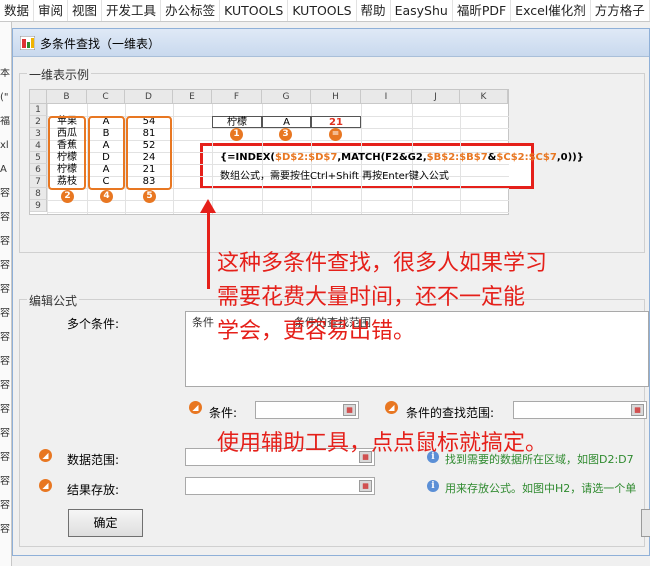 This screenshot has height=566, width=650. Describe the element at coordinates (85, 10) in the screenshot. I see `ribbon-tab: 视图` at that location.